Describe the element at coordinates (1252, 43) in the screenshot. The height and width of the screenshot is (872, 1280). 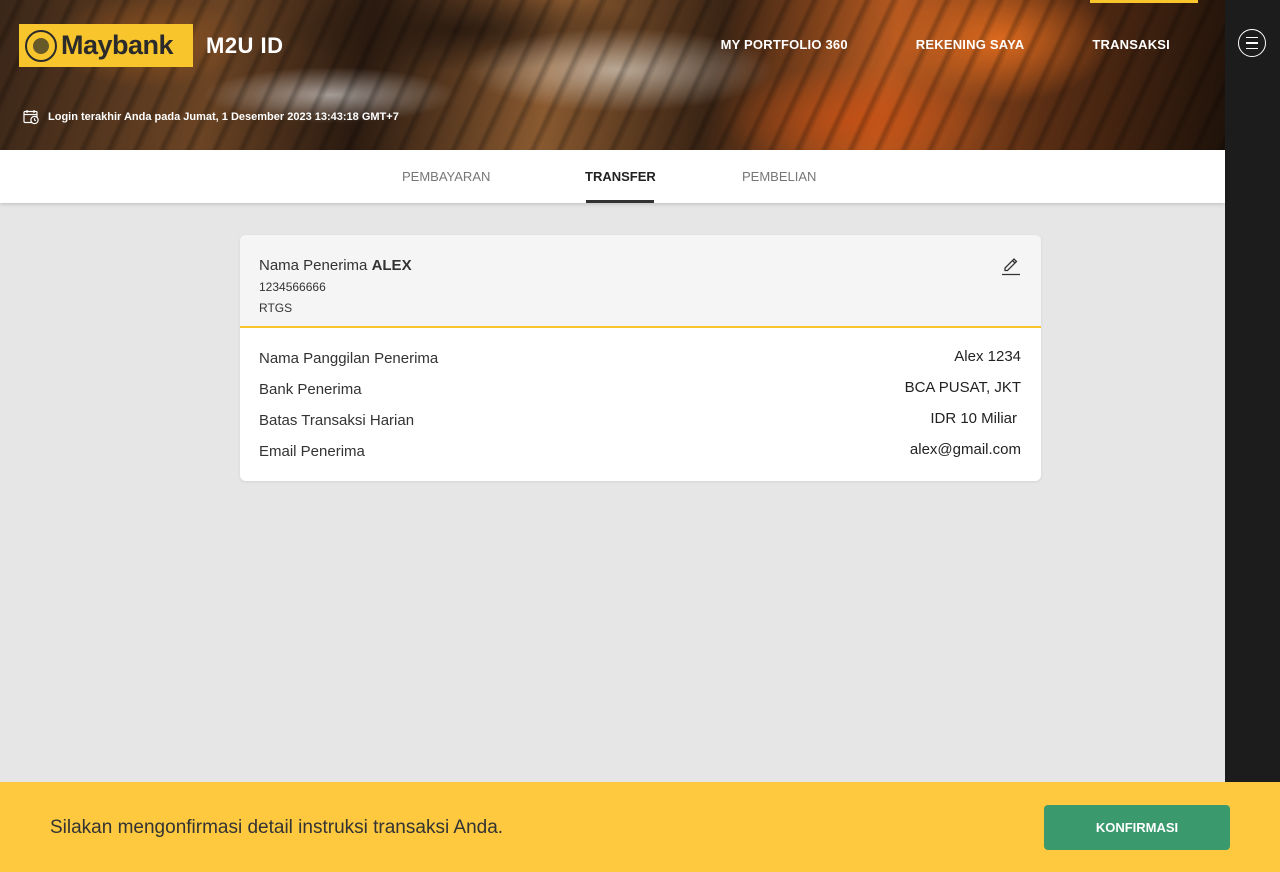
I see `hamburger-menu-icon` at that location.